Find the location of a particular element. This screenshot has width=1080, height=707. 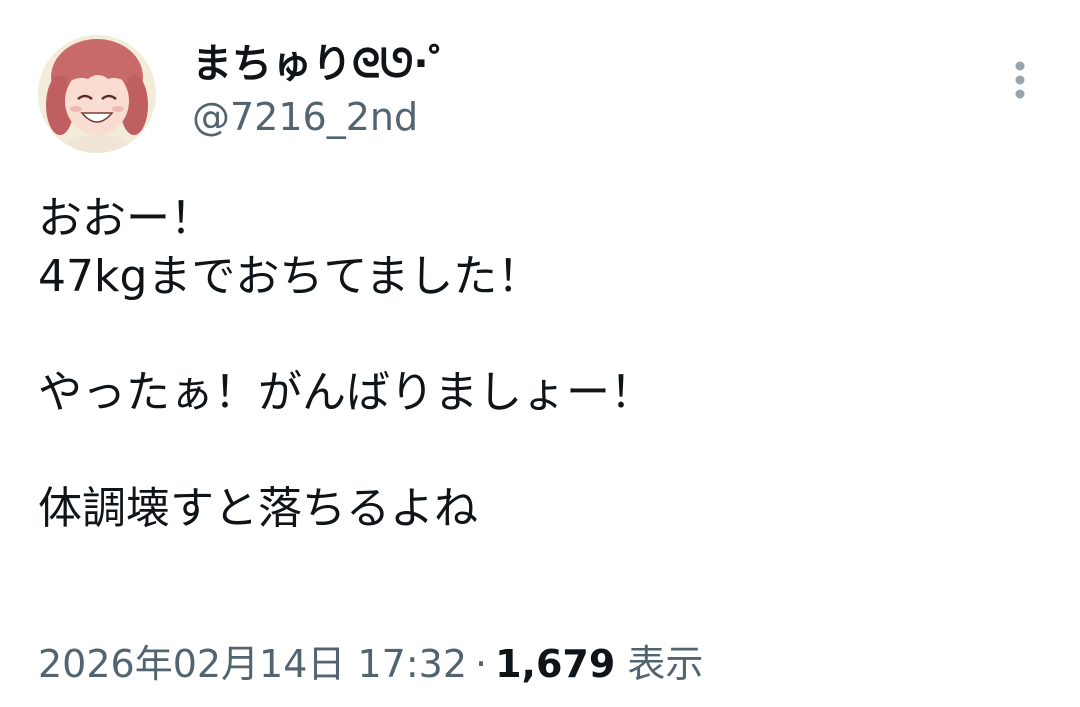

tweet-text-line: 47kgまでおちてました！ is located at coordinates (290, 276).